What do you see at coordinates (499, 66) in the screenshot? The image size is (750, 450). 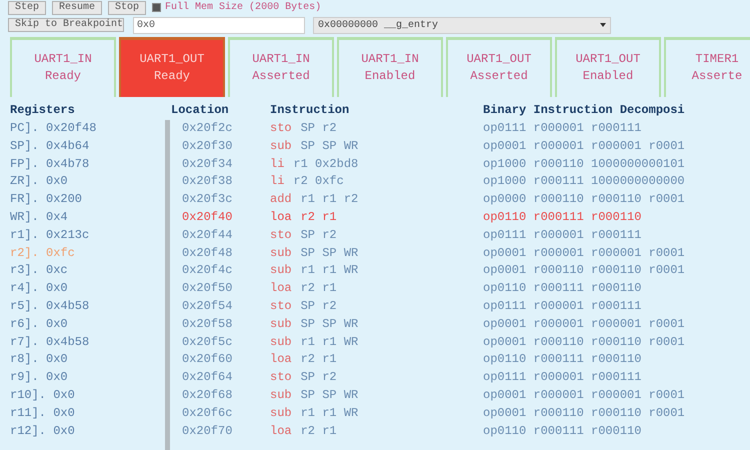 I see `interrupt-tab: UART1_OUT Asserted` at bounding box center [499, 66].